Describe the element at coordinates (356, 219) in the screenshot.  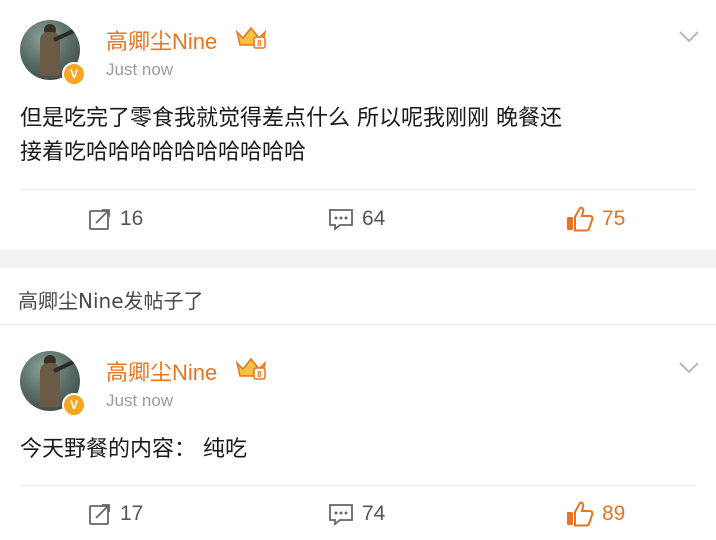
I see `comment-button: 64` at that location.